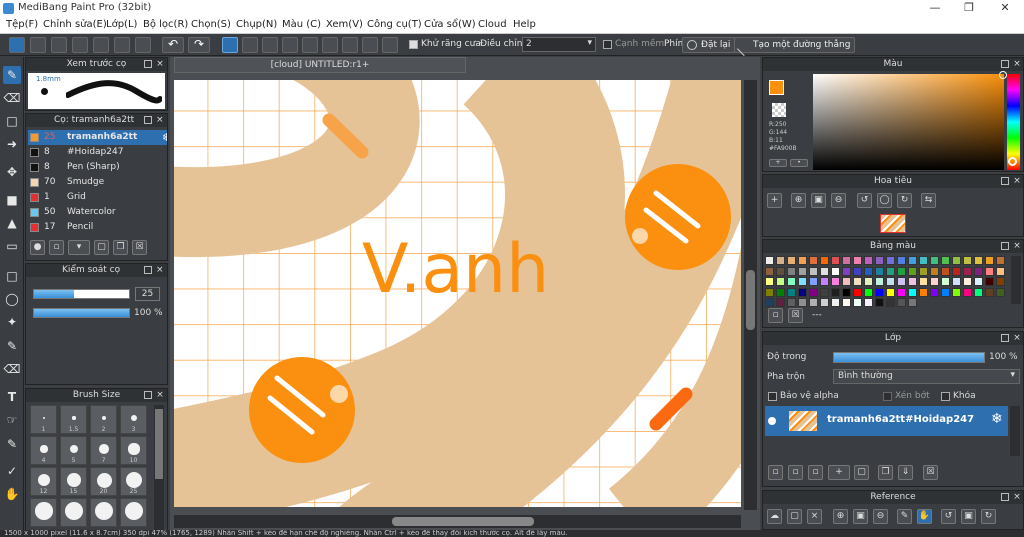 The height and width of the screenshot is (537, 1024). I want to click on brush-list-item: 8 #Hoidap247, so click(97, 152).